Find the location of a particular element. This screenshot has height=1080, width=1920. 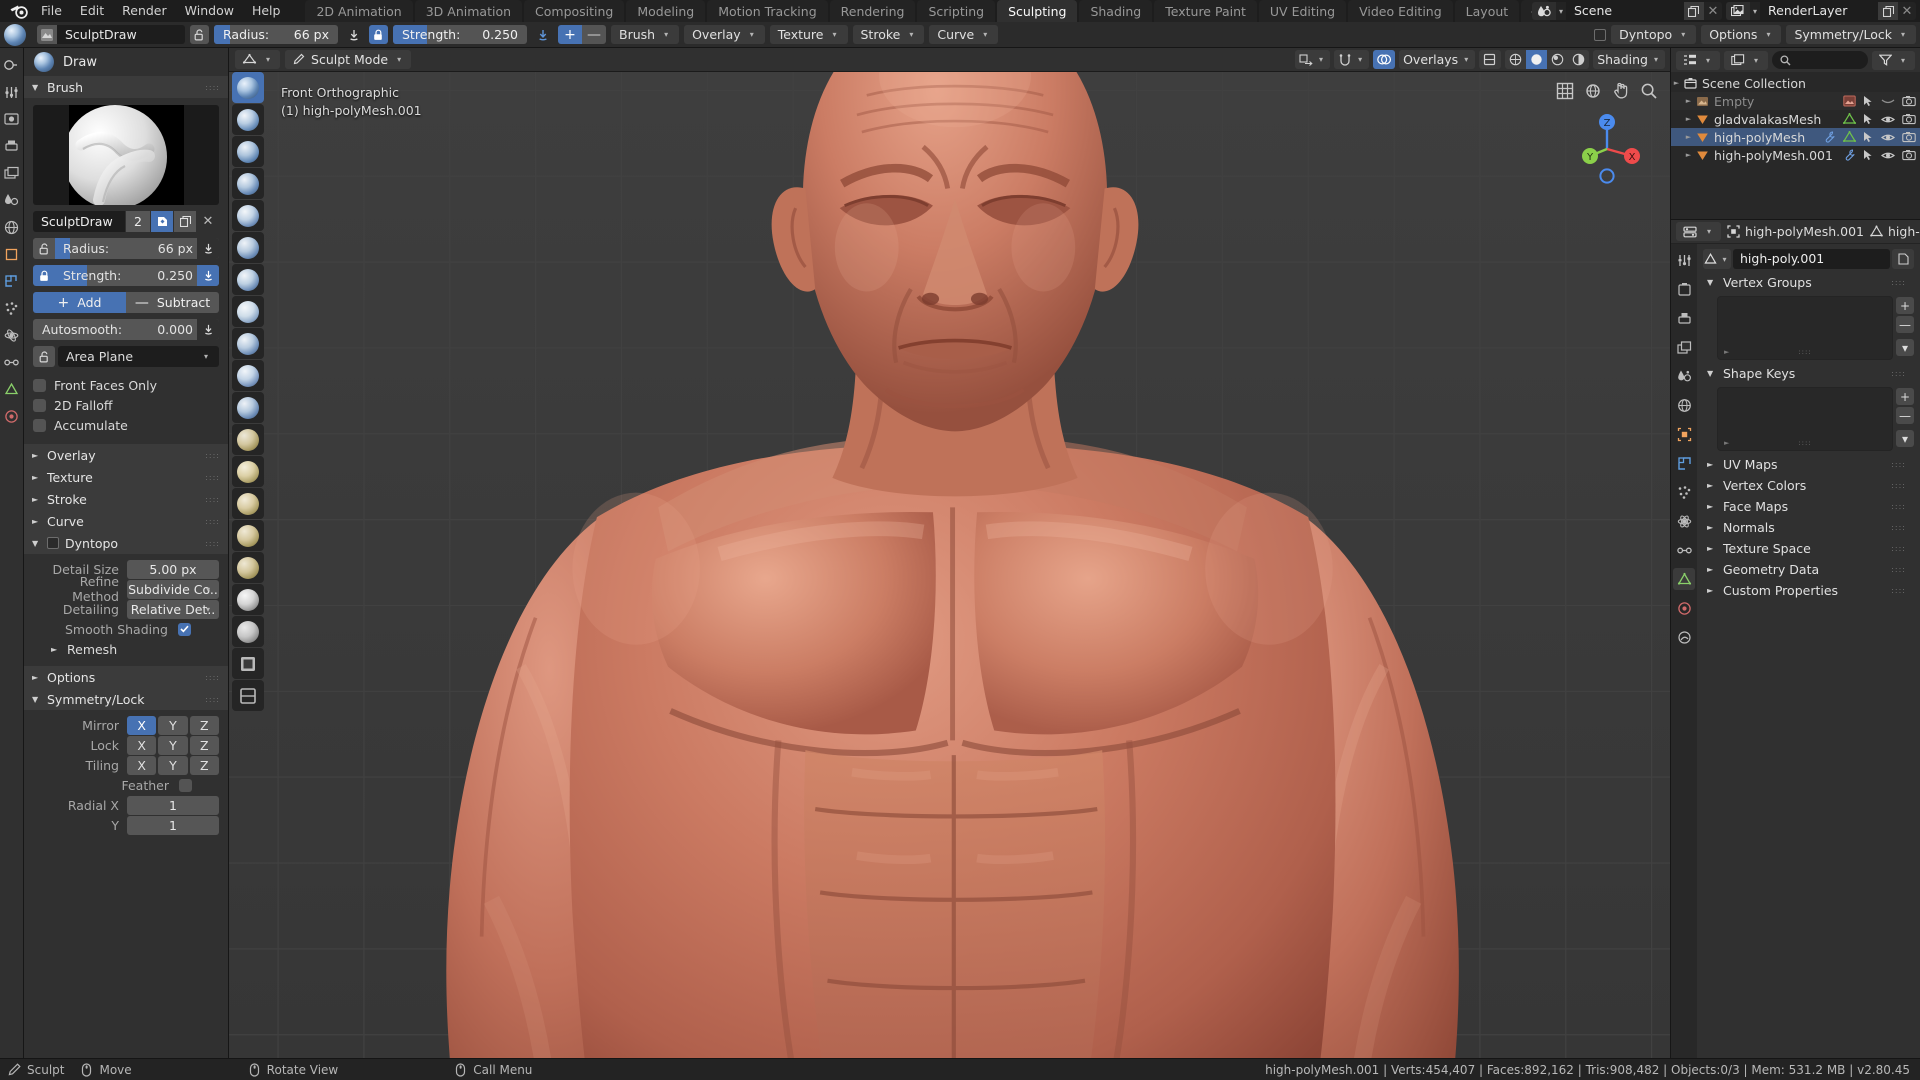

tool-thumb is located at coordinates (248, 567).